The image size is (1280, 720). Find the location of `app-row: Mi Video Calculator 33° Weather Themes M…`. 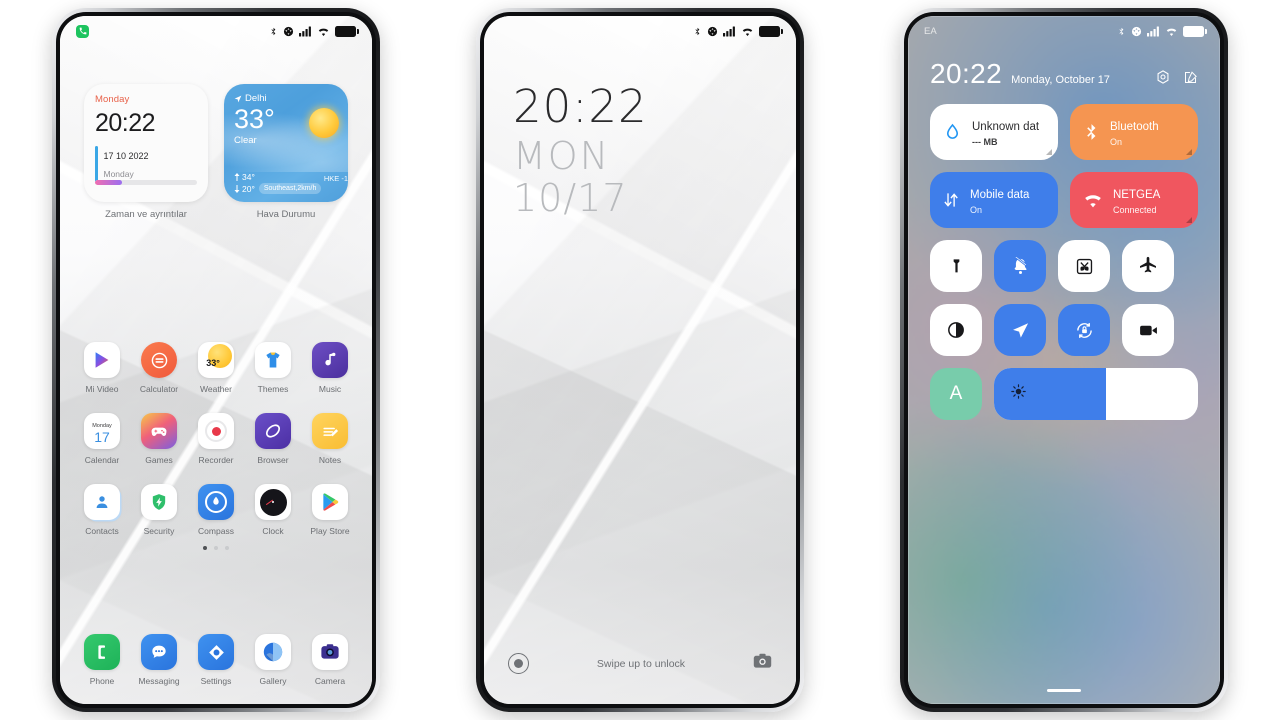

app-row: Mi Video Calculator 33° Weather Themes M… is located at coordinates (216, 368).